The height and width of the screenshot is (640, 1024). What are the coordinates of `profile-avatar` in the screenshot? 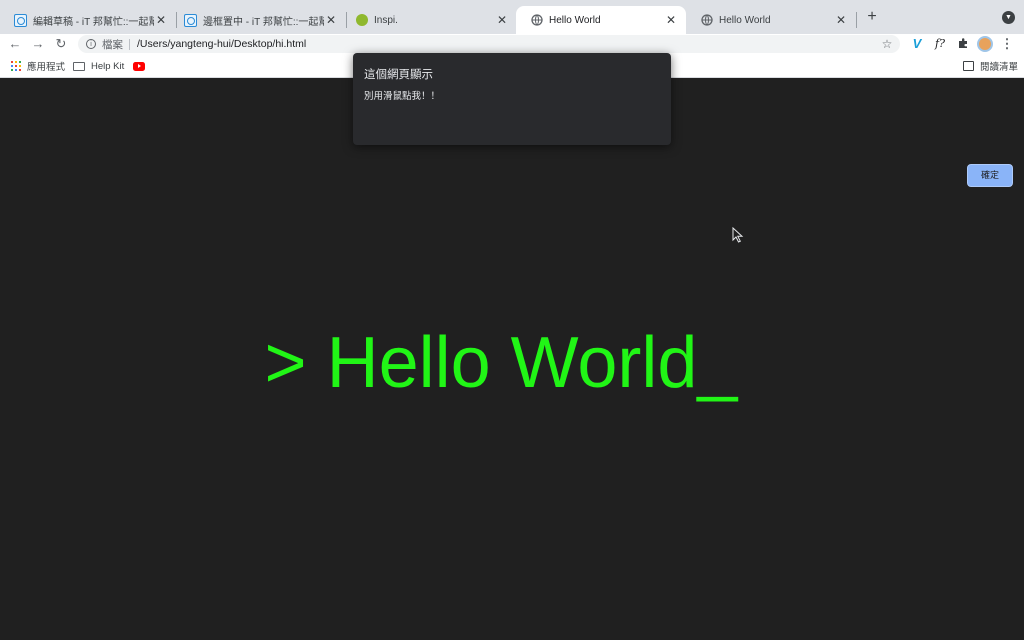 It's located at (985, 44).